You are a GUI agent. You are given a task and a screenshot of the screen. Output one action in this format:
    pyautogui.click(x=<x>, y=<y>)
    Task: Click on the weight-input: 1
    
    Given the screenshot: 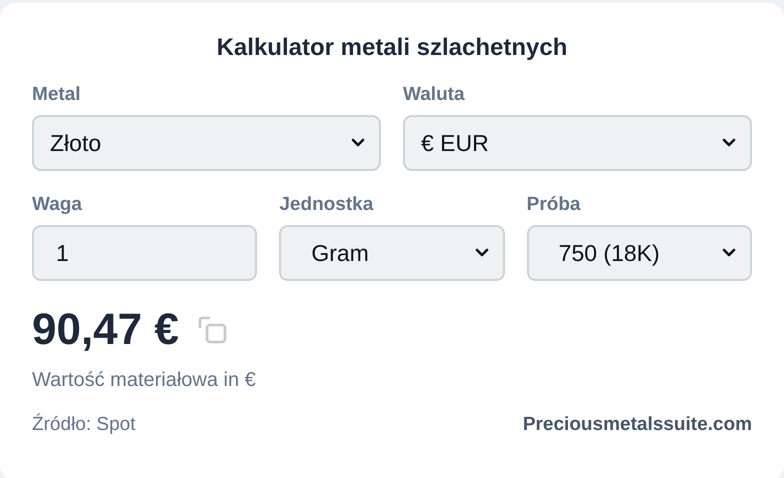 What is the action you would take?
    pyautogui.click(x=145, y=253)
    